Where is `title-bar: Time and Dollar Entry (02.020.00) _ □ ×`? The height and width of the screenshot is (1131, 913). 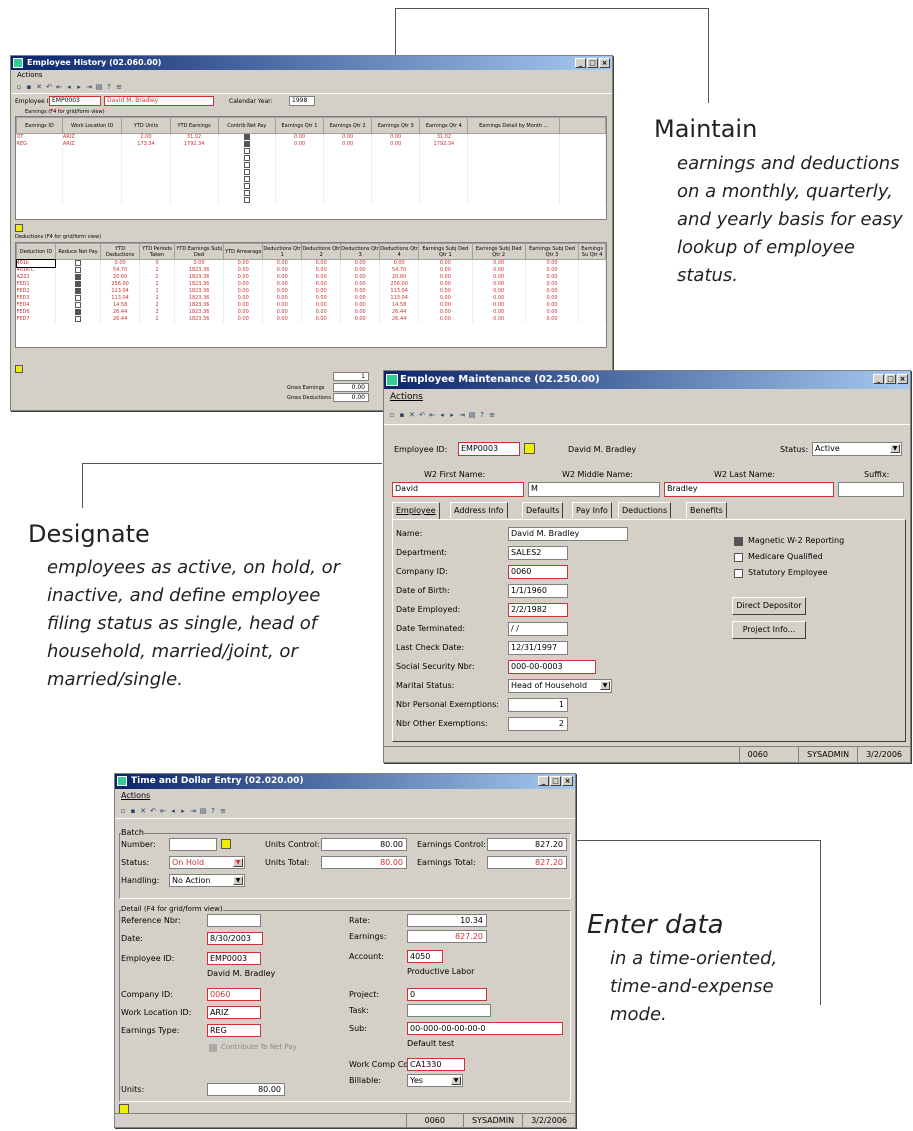
title-bar: Time and Dollar Entry (02.020.00) _ □ × is located at coordinates (345, 781).